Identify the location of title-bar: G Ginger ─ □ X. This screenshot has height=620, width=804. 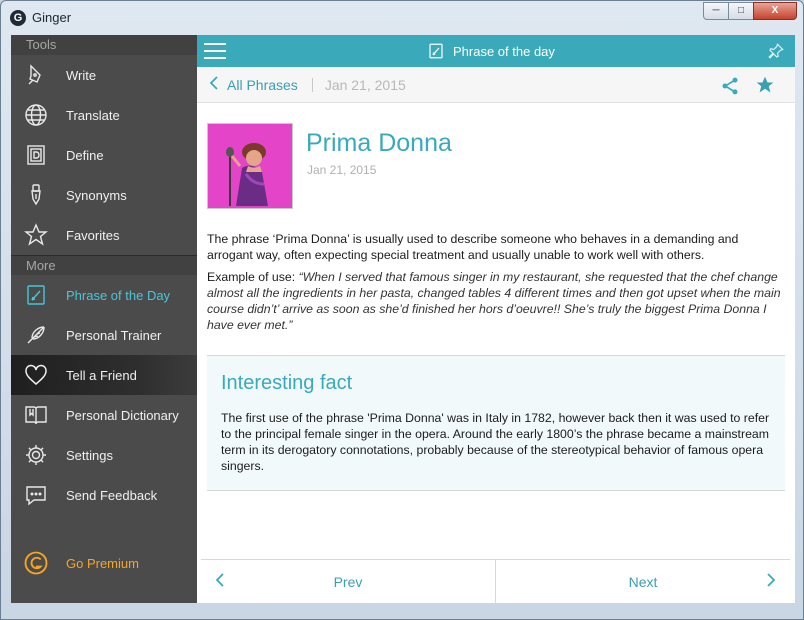
(402, 18).